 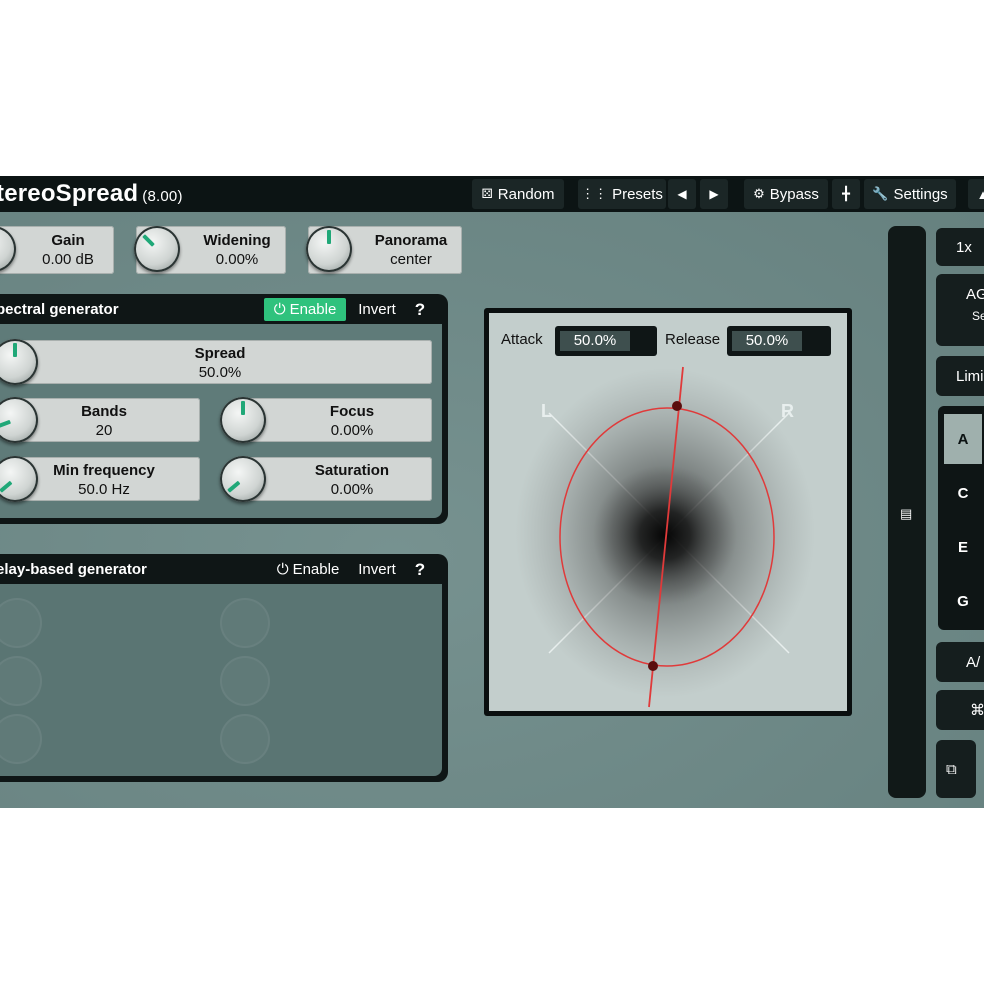 I want to click on settings-button: 🔧 Settings, so click(x=910, y=194).